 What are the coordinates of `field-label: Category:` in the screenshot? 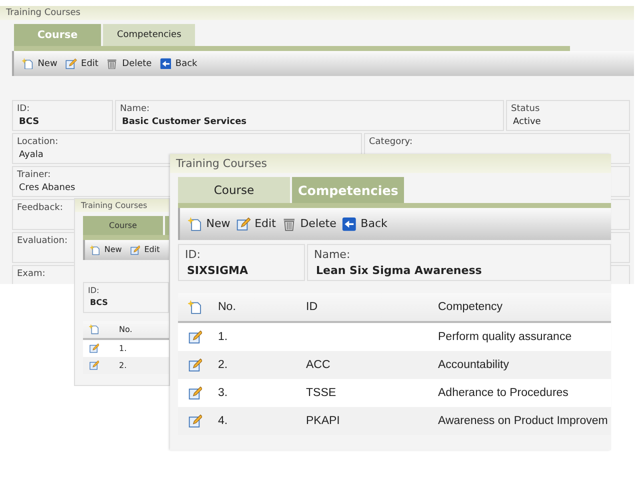 It's located at (390, 142).